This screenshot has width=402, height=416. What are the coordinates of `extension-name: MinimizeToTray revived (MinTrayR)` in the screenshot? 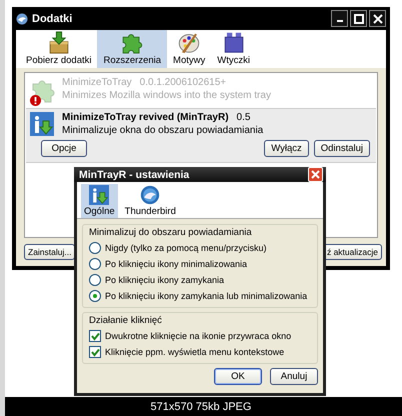 It's located at (145, 117).